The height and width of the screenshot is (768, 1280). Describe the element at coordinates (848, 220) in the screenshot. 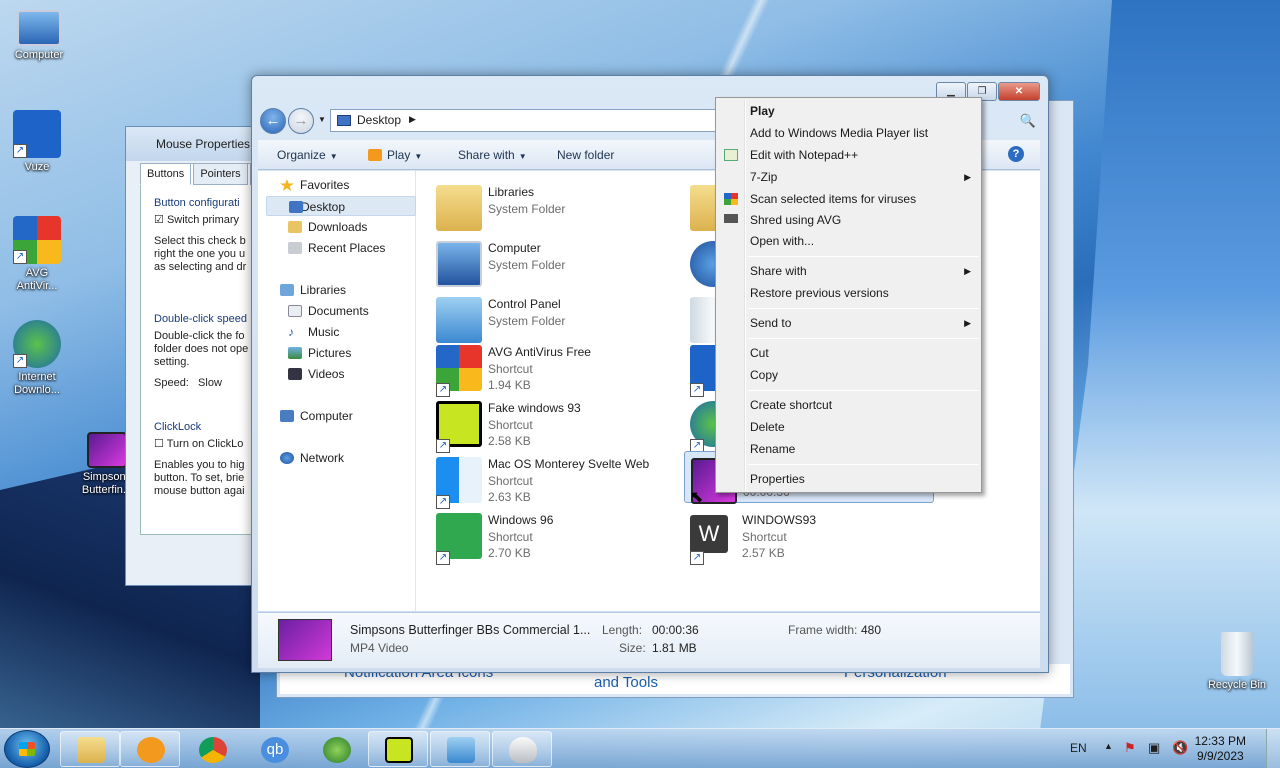

I see `menu-item-shred-avg: Shred using AVG` at that location.